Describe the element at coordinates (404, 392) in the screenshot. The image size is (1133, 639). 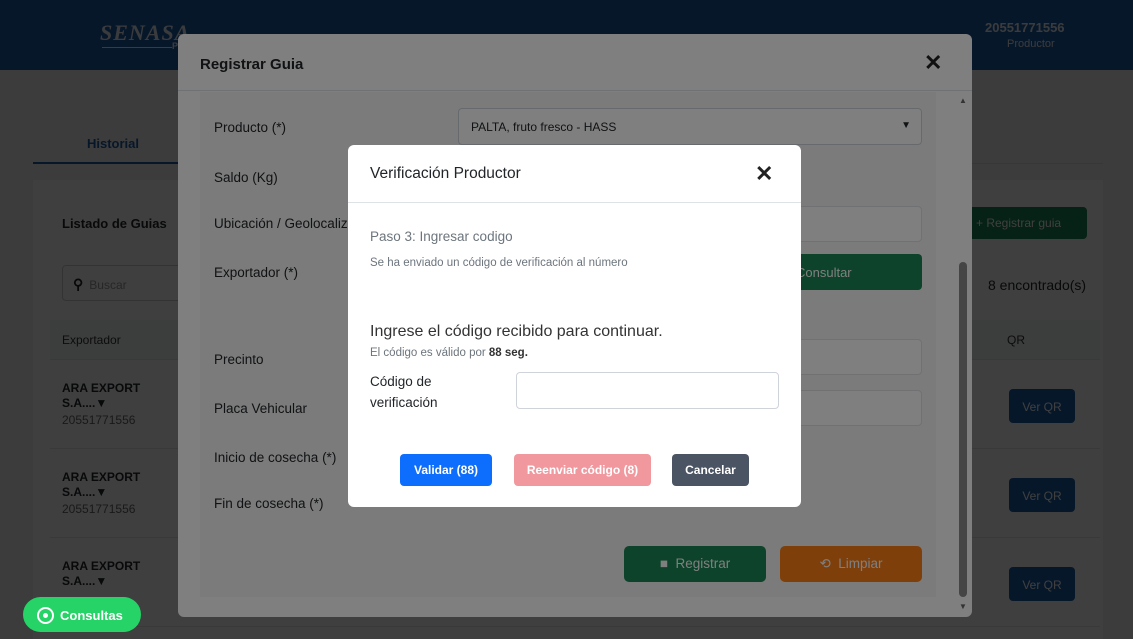
I see `code-label: Código de verificación` at that location.